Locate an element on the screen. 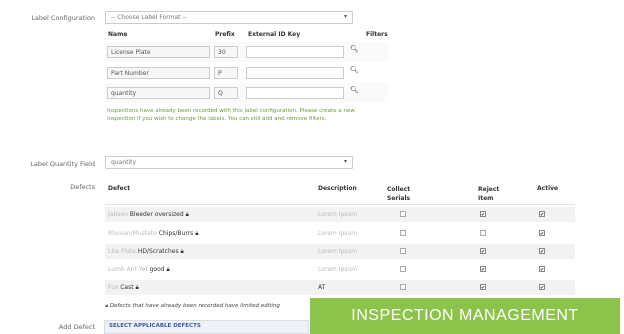 The image size is (624, 334). label-prefix-field: P is located at coordinates (226, 73).